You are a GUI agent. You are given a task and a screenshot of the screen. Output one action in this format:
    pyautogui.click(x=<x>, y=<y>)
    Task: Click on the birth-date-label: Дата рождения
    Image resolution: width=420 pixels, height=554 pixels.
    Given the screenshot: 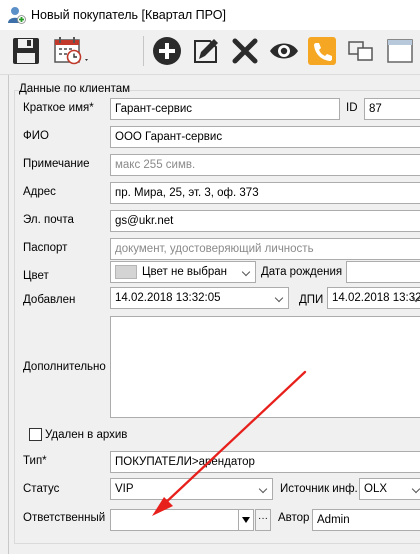 What is the action you would take?
    pyautogui.click(x=302, y=272)
    